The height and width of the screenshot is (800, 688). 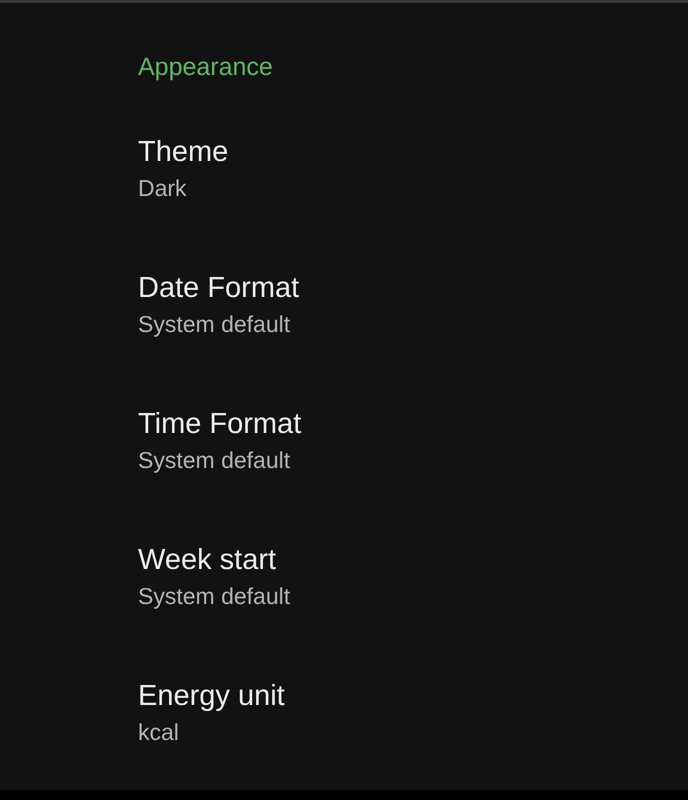 What do you see at coordinates (158, 732) in the screenshot?
I see `setting-value: kcal` at bounding box center [158, 732].